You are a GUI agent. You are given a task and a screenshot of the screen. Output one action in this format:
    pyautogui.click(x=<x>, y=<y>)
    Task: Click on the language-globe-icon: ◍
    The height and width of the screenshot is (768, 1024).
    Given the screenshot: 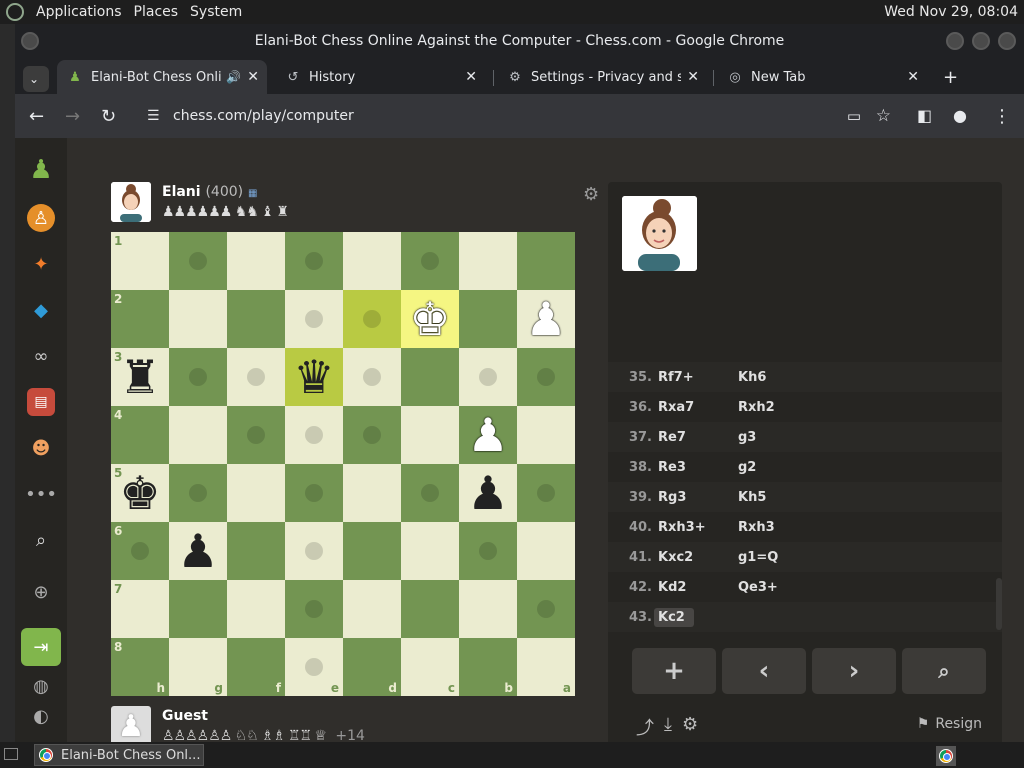 What is the action you would take?
    pyautogui.click(x=41, y=686)
    